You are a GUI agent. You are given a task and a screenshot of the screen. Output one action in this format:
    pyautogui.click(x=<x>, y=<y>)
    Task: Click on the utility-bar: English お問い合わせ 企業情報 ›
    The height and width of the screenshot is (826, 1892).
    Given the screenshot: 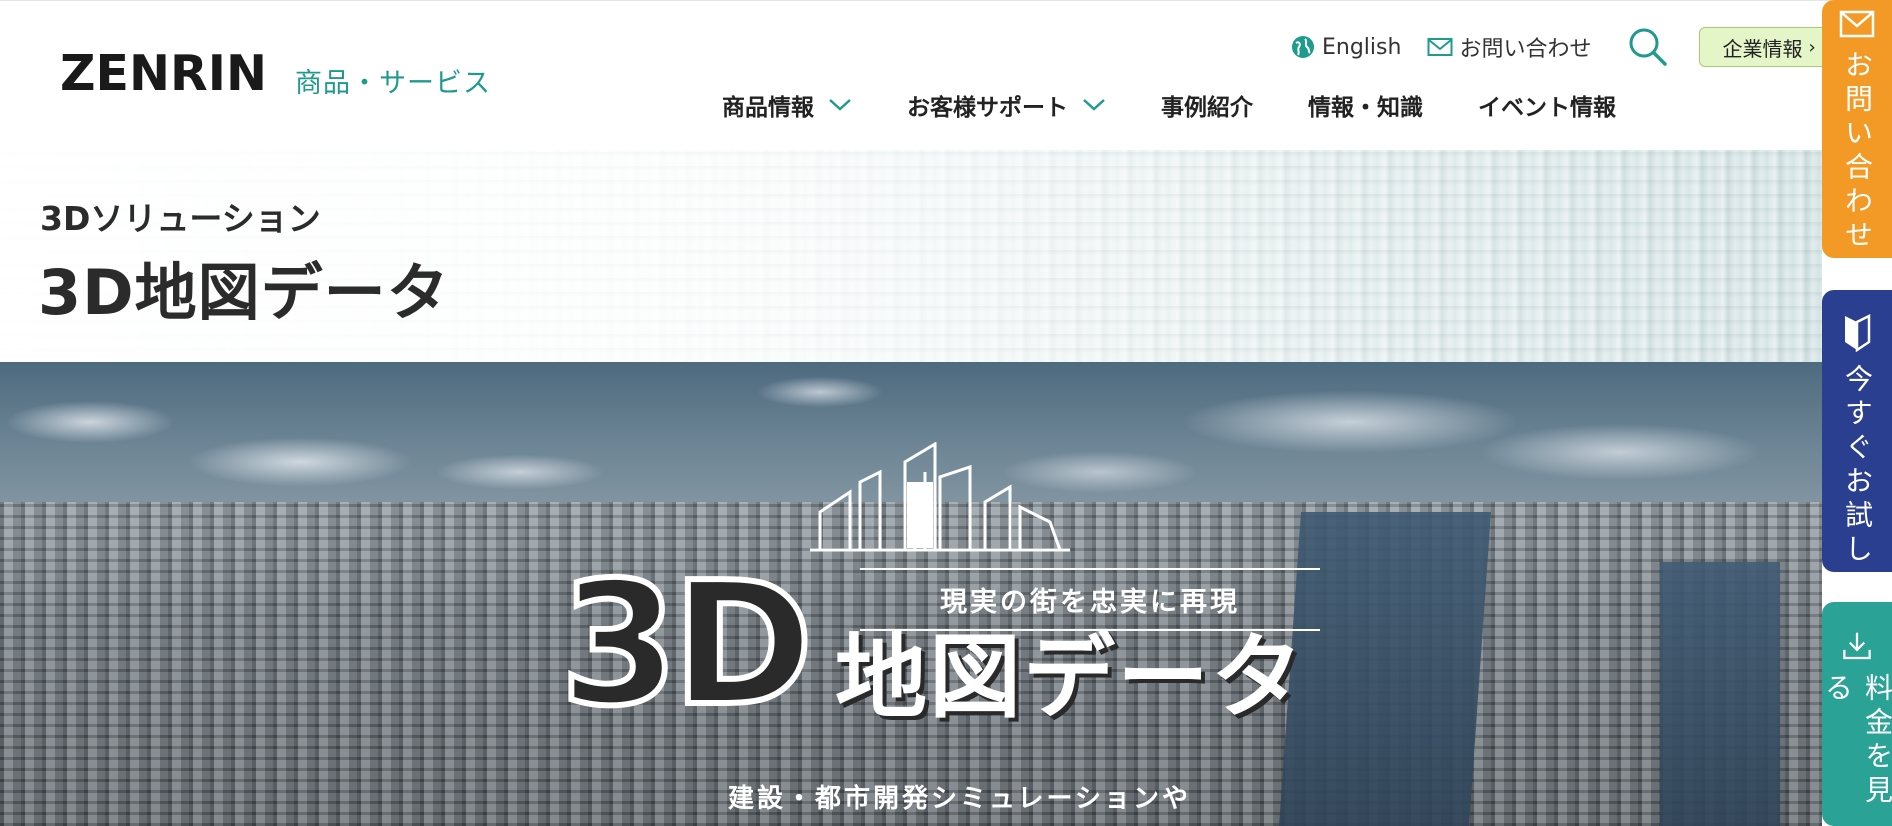 What is the action you would take?
    pyautogui.click(x=1561, y=47)
    